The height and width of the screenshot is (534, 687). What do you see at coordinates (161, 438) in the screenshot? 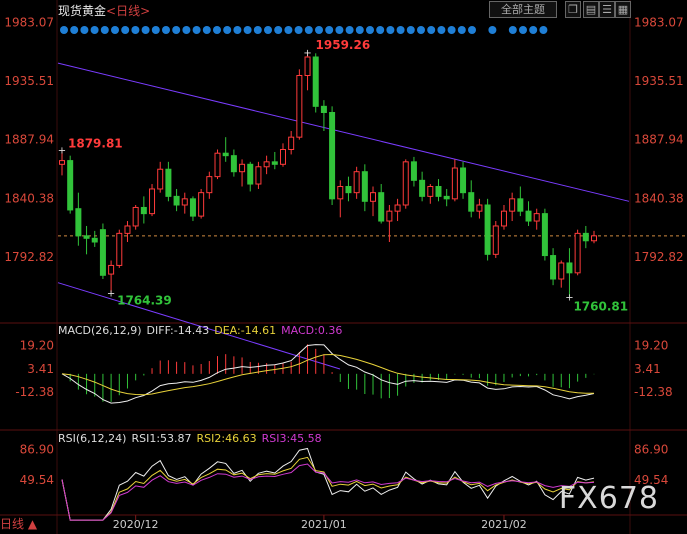
I see `rsi1-value: RSI1:53.87` at bounding box center [161, 438].